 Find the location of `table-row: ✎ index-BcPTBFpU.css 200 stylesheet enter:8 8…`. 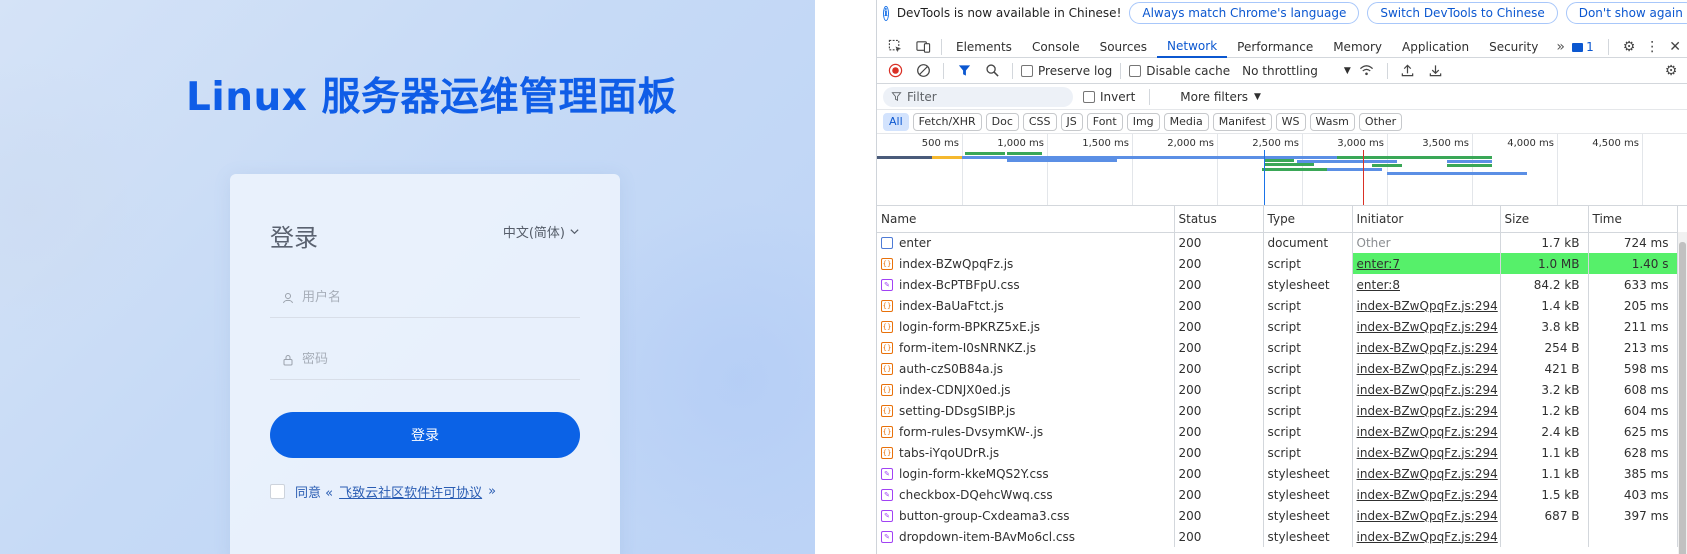

table-row: ✎ index-BcPTBFpU.css 200 stylesheet enter:8 8… is located at coordinates (1277, 284).